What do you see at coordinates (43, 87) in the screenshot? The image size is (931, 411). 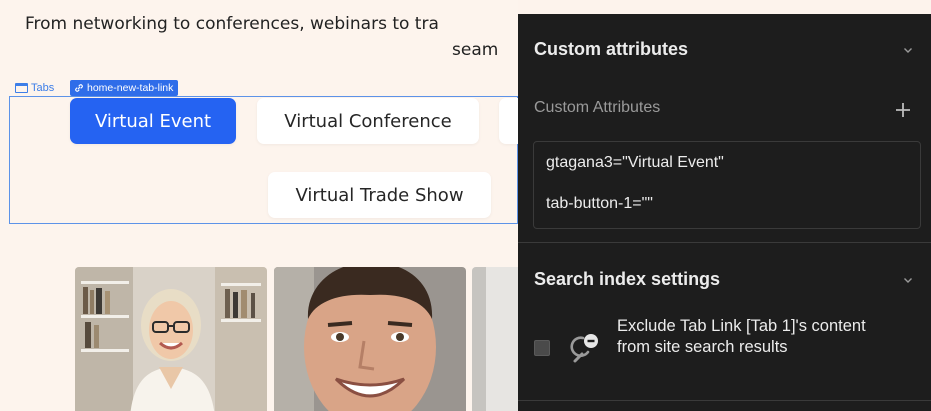 I see `tabs-label-text: Tabs` at bounding box center [43, 87].